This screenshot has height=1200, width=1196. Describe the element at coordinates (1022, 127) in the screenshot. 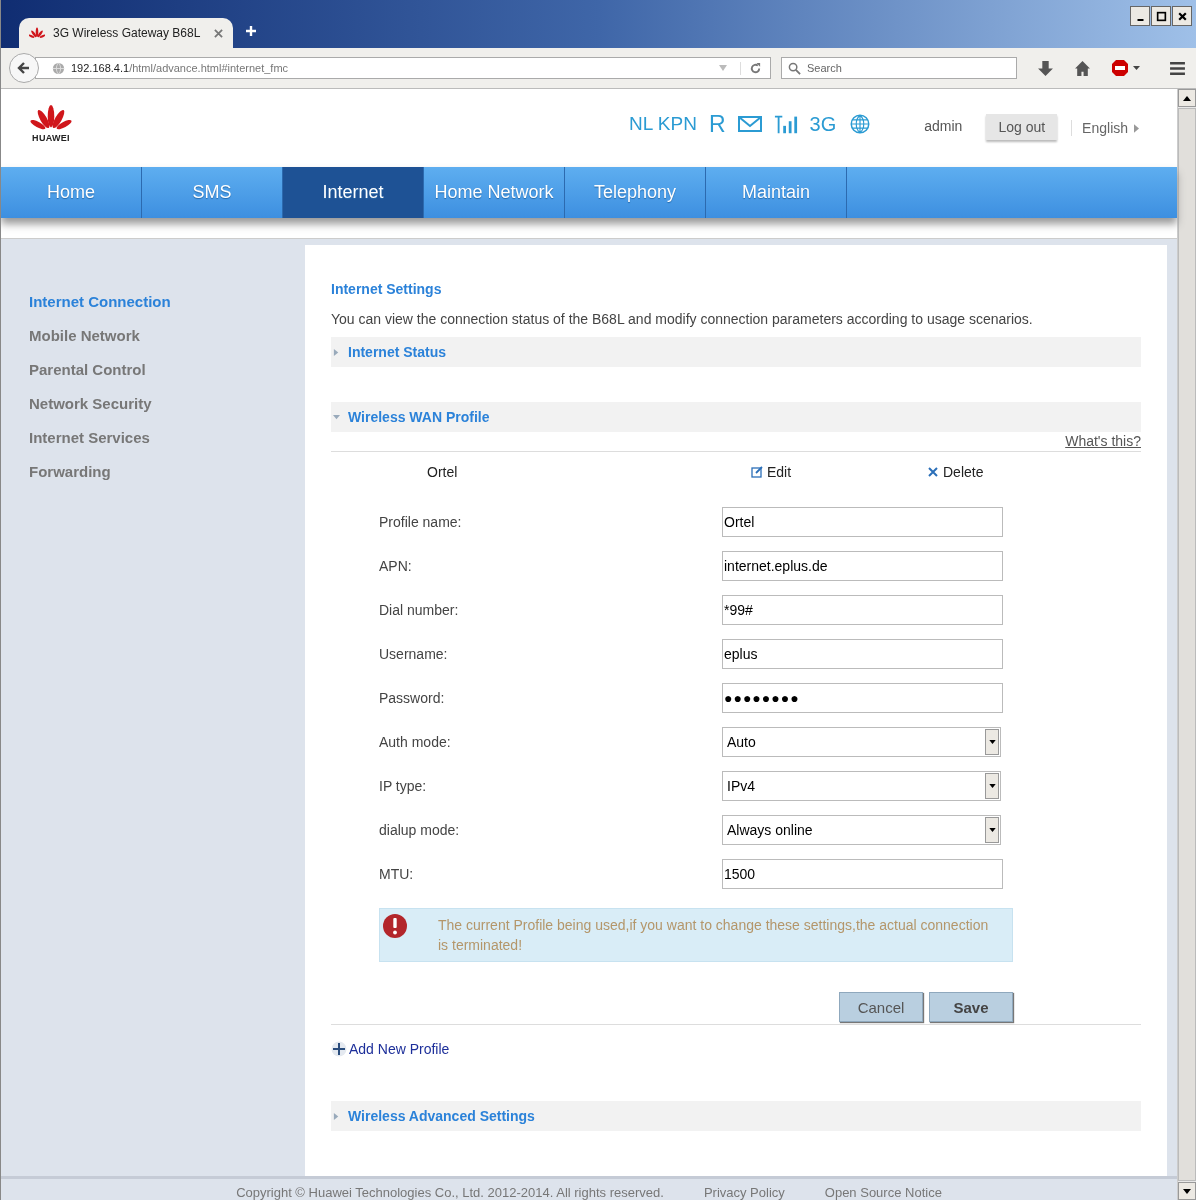

I see `logout-button: Log out` at that location.